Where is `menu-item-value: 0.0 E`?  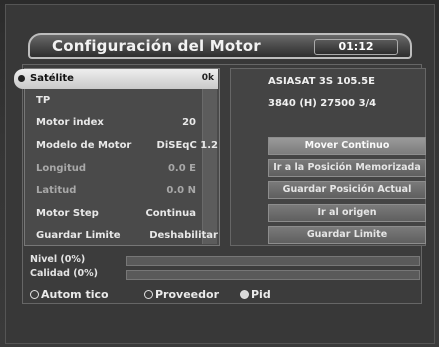
menu-item-value: 0.0 E is located at coordinates (181, 168).